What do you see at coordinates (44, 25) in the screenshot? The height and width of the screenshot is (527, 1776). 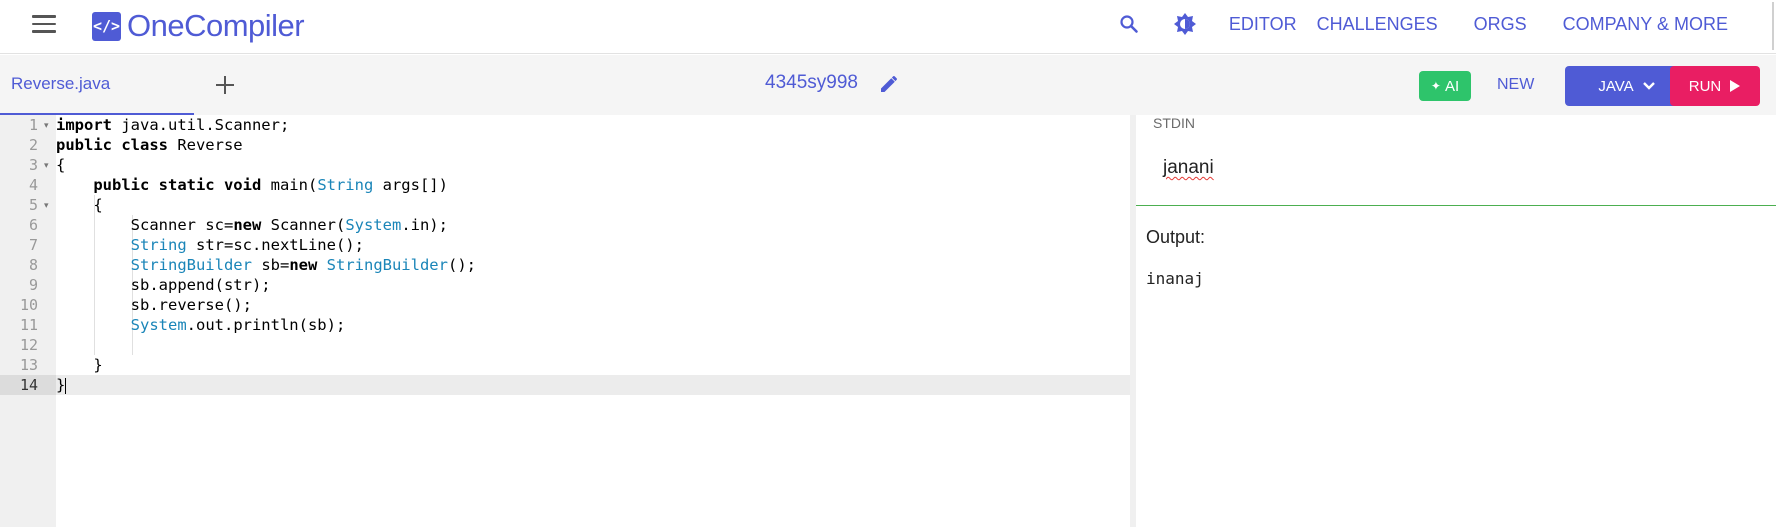 I see `hamburger-menu-icon` at bounding box center [44, 25].